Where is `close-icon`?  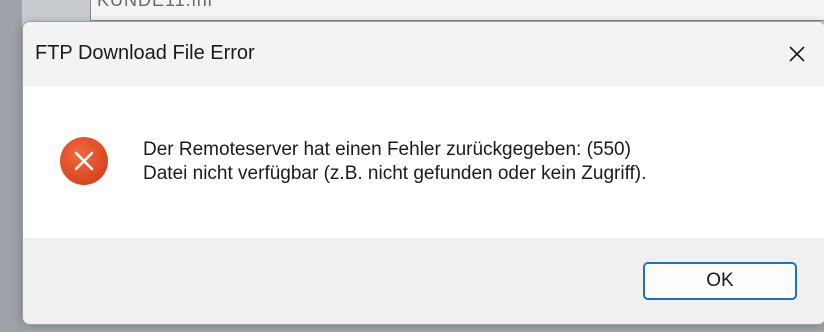 close-icon is located at coordinates (797, 54).